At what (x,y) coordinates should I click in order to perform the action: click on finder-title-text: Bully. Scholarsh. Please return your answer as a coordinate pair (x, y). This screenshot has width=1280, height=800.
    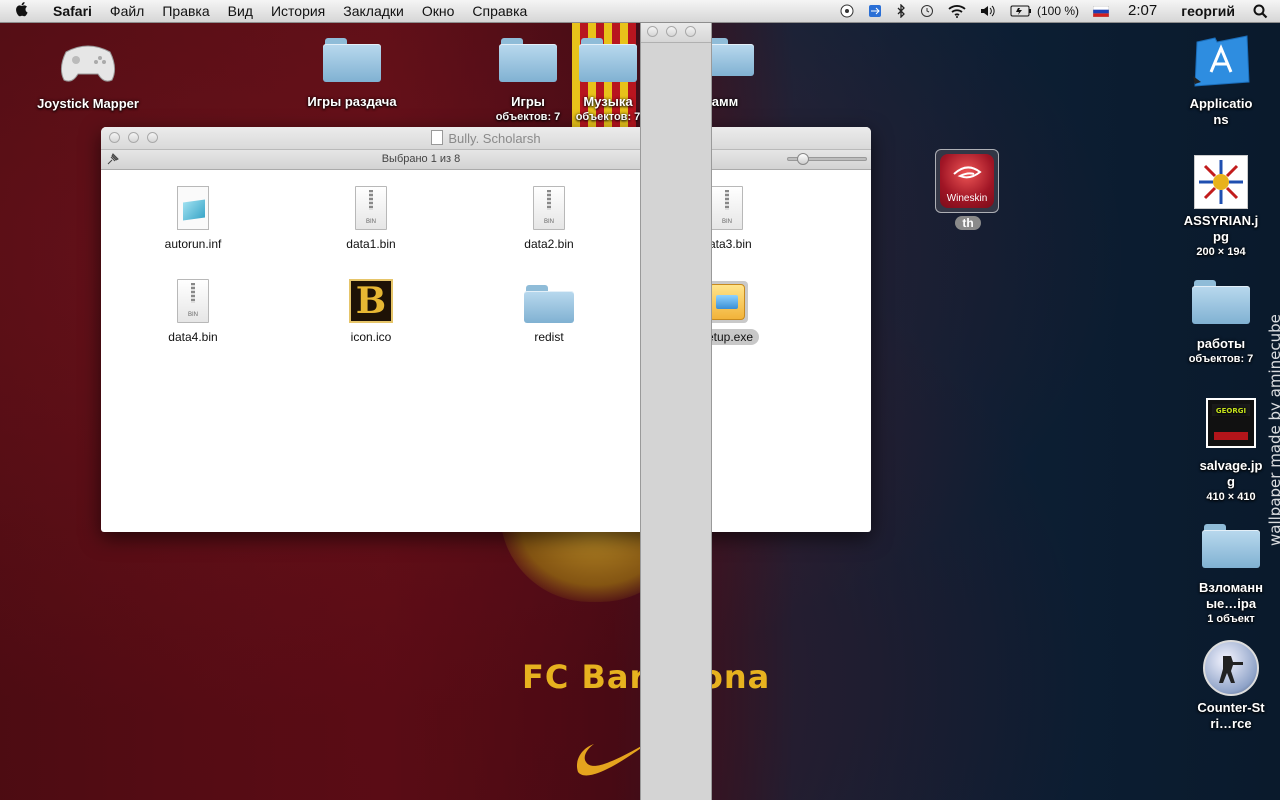
    Looking at the image, I should click on (494, 138).